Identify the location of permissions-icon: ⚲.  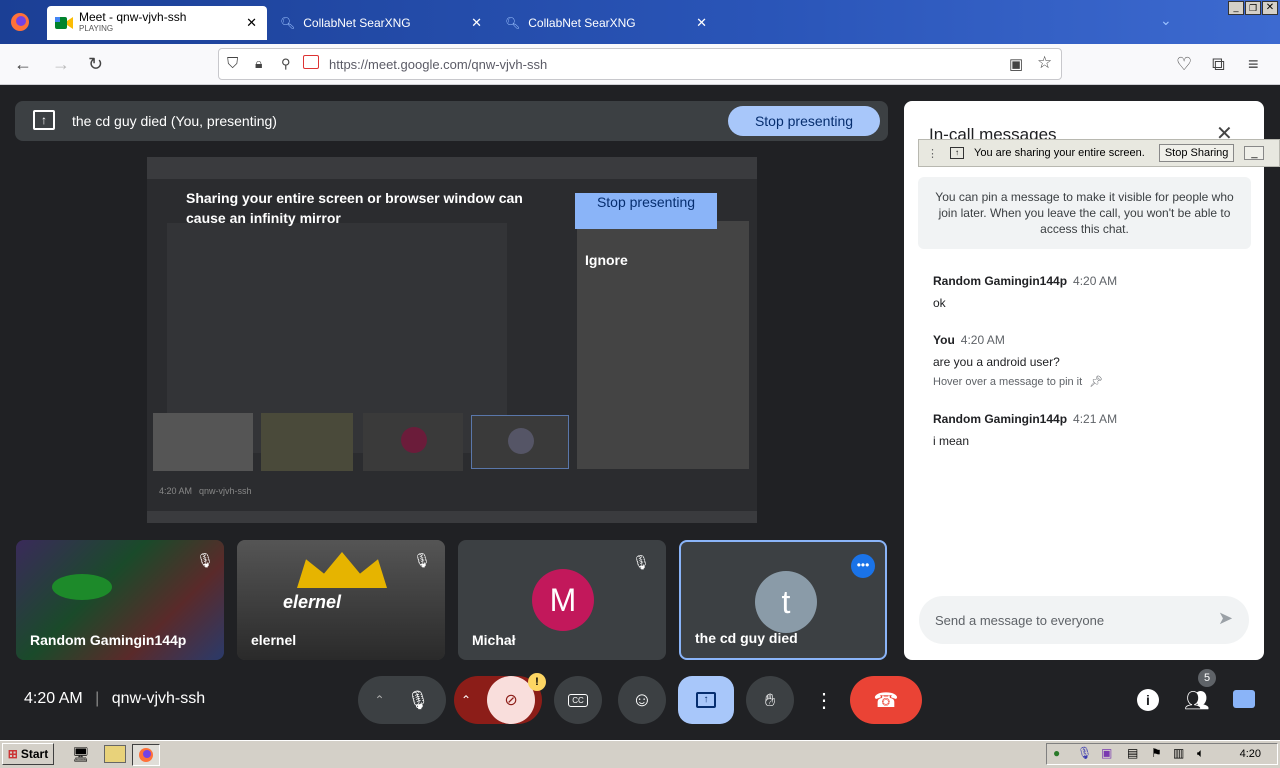
(286, 64).